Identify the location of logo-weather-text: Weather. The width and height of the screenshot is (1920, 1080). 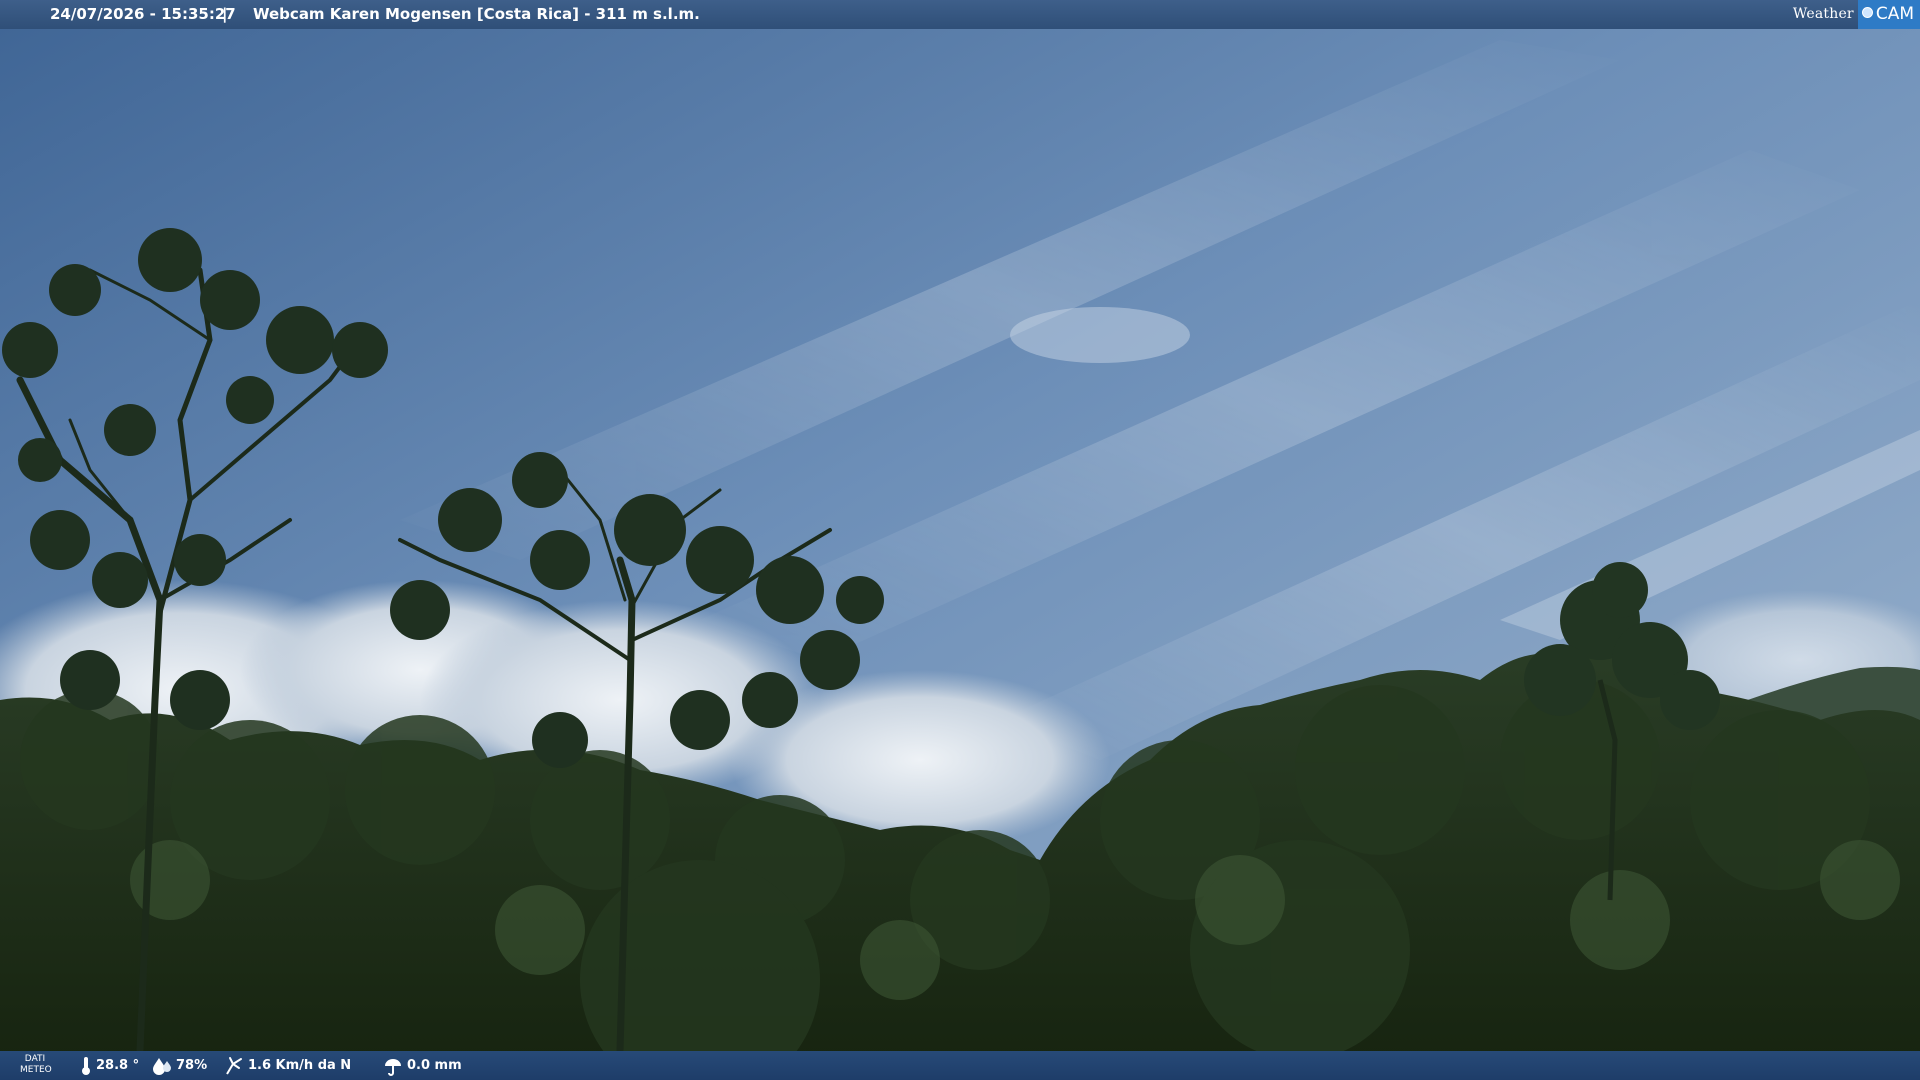
(1823, 14).